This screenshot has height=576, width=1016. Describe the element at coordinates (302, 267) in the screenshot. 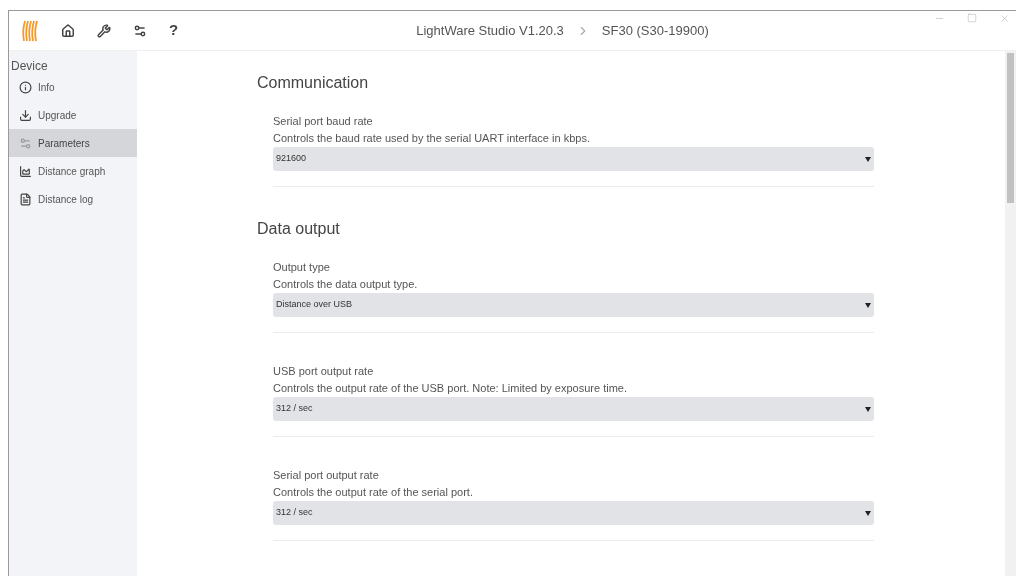

I see `field-label: Output type` at that location.